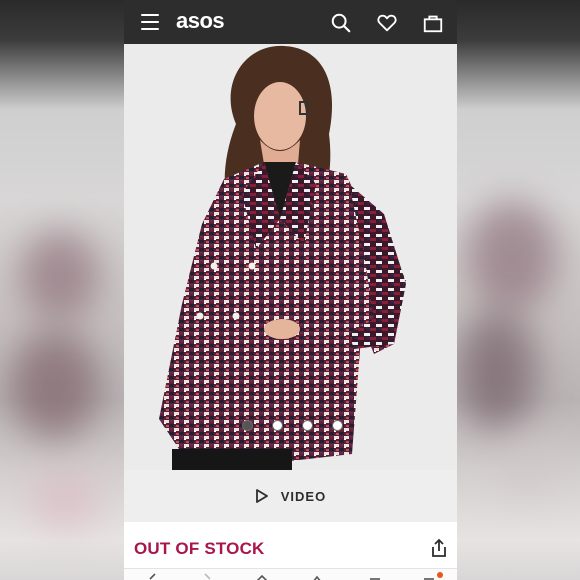  I want to click on bag-icon, so click(433, 23).